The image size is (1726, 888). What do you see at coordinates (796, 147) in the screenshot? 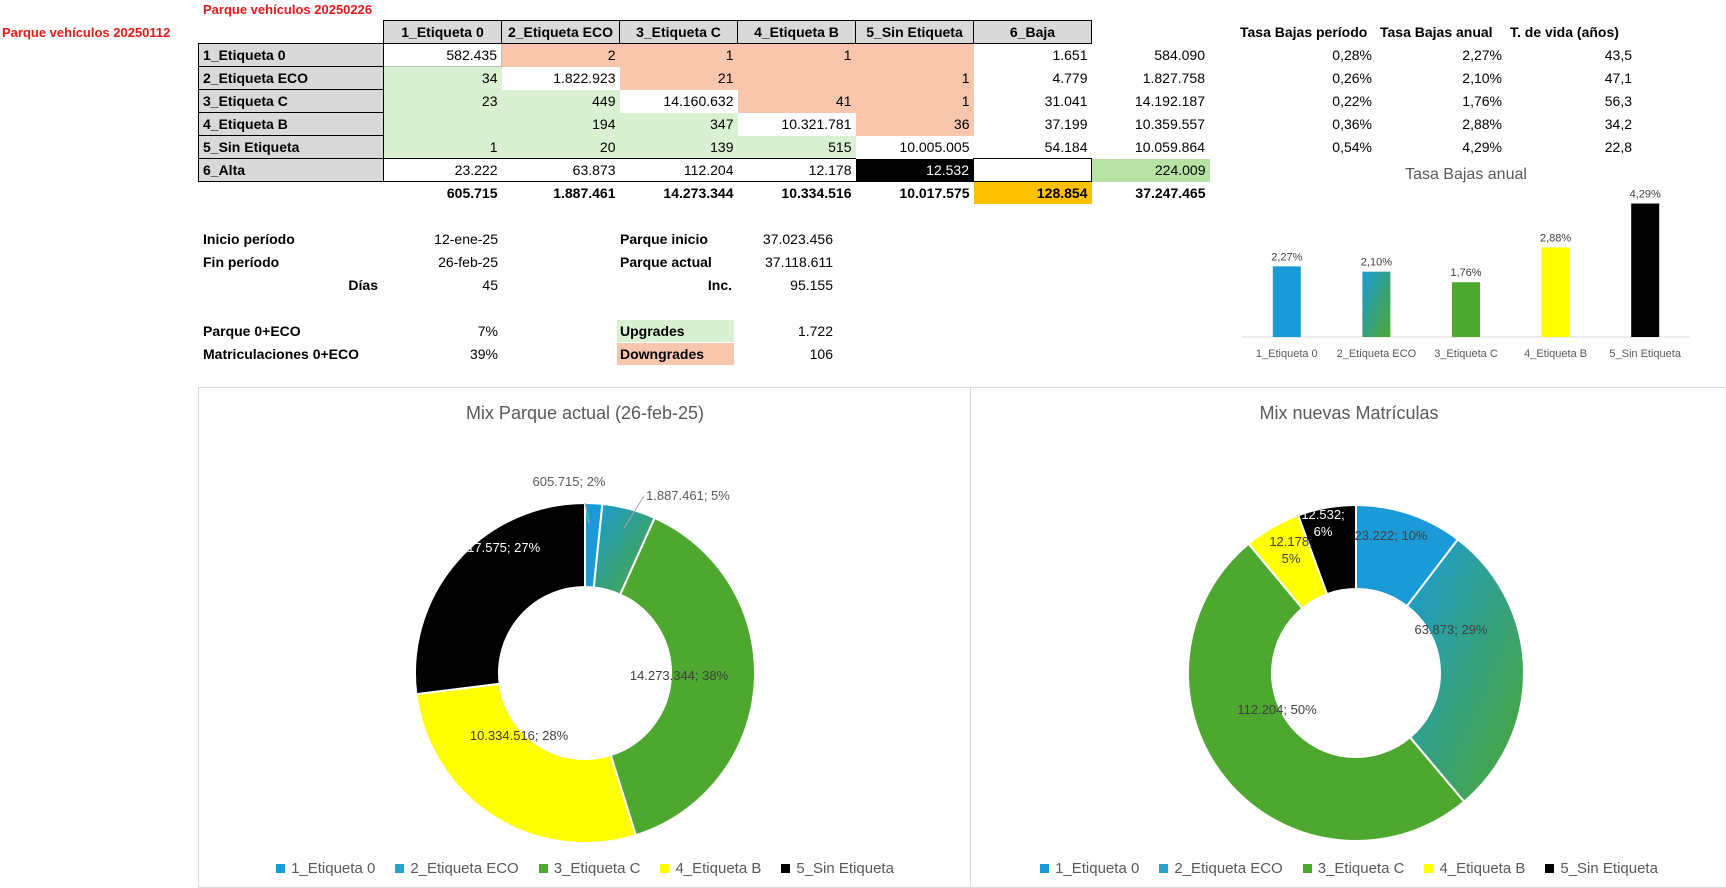
I see `matrix-cell: 515` at bounding box center [796, 147].